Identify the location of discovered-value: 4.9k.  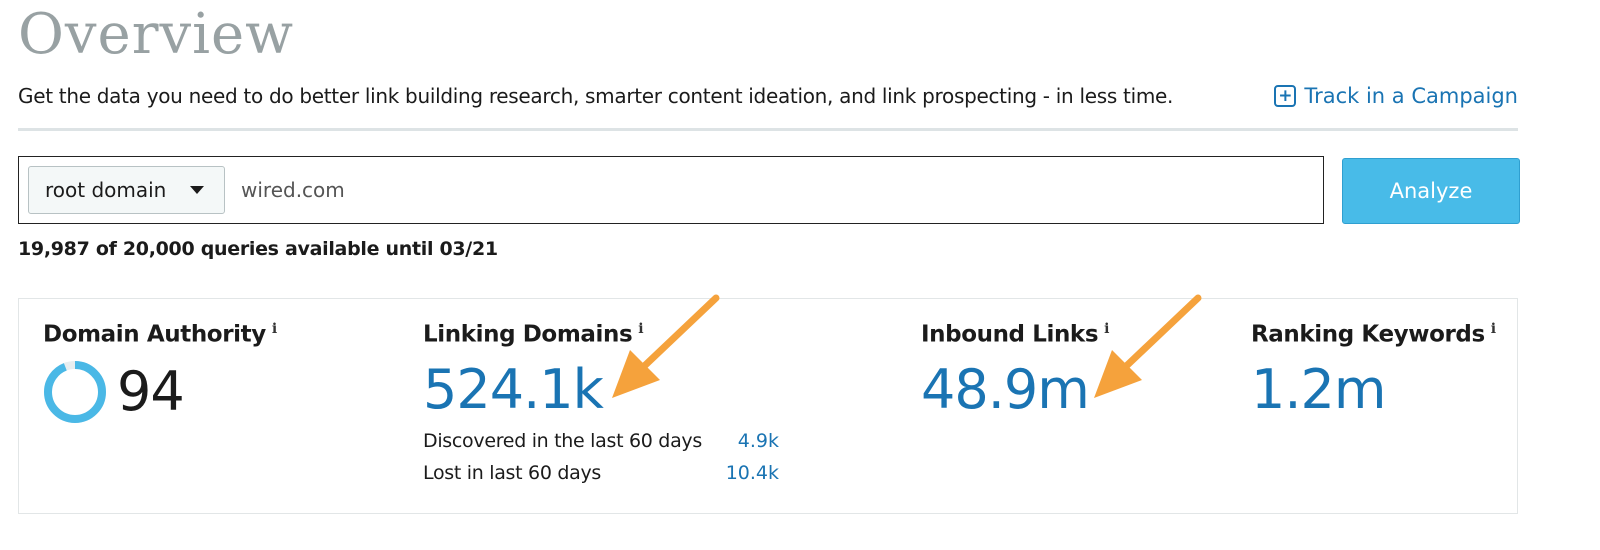
(751, 441).